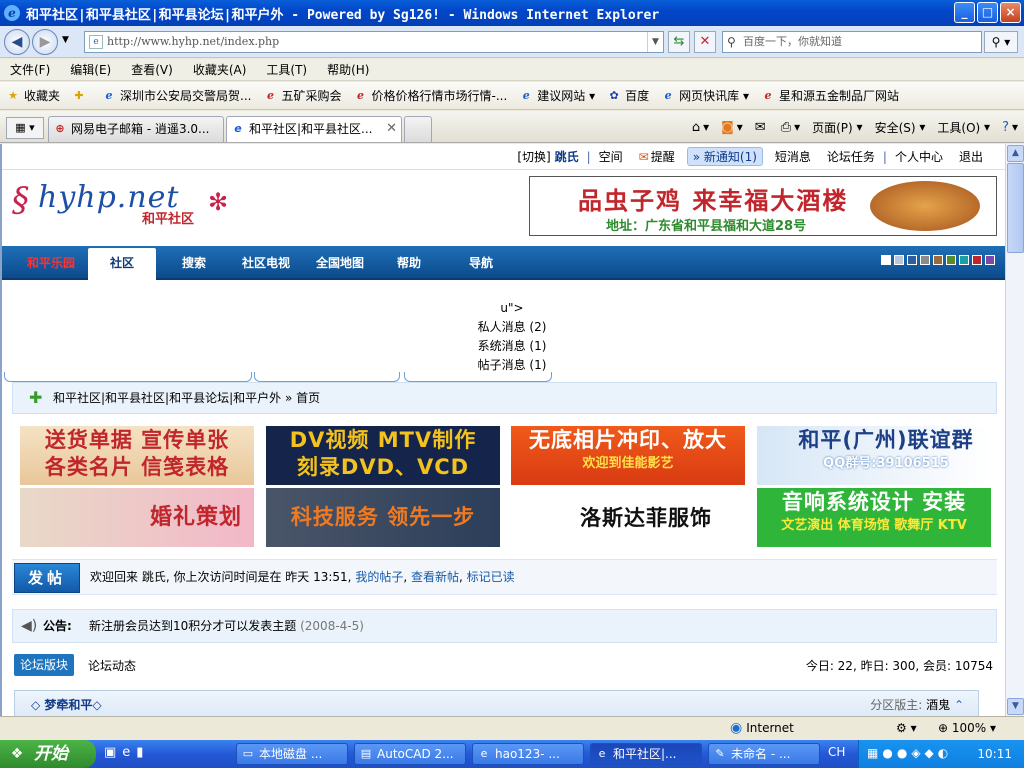  I want to click on quick-tabs-button: ▦ ▾, so click(25, 128).